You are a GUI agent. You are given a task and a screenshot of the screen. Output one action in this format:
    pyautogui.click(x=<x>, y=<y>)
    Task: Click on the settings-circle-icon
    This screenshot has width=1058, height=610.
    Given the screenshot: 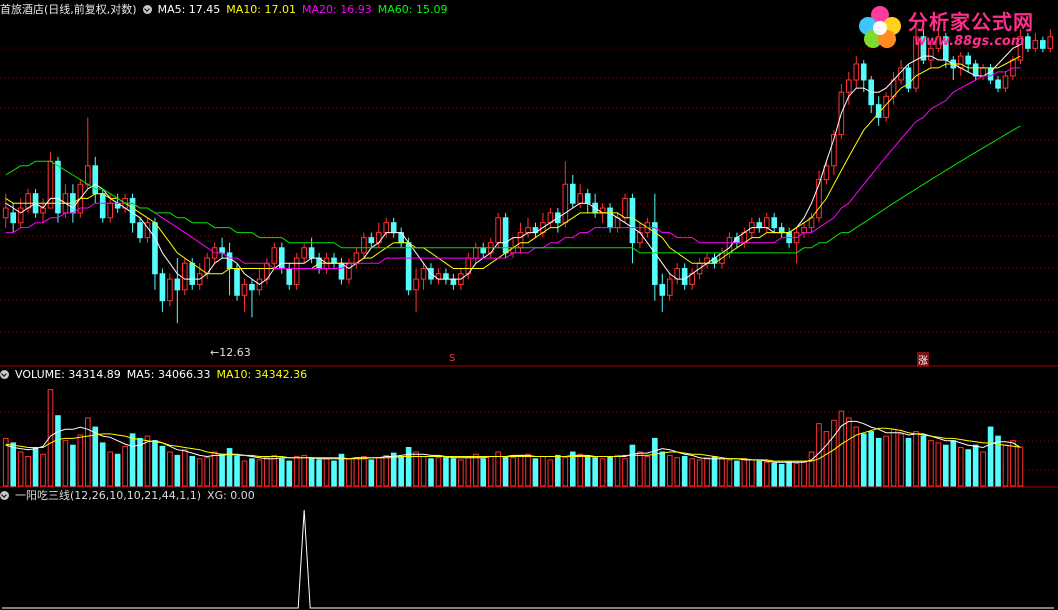 What is the action you would take?
    pyautogui.click(x=147, y=9)
    